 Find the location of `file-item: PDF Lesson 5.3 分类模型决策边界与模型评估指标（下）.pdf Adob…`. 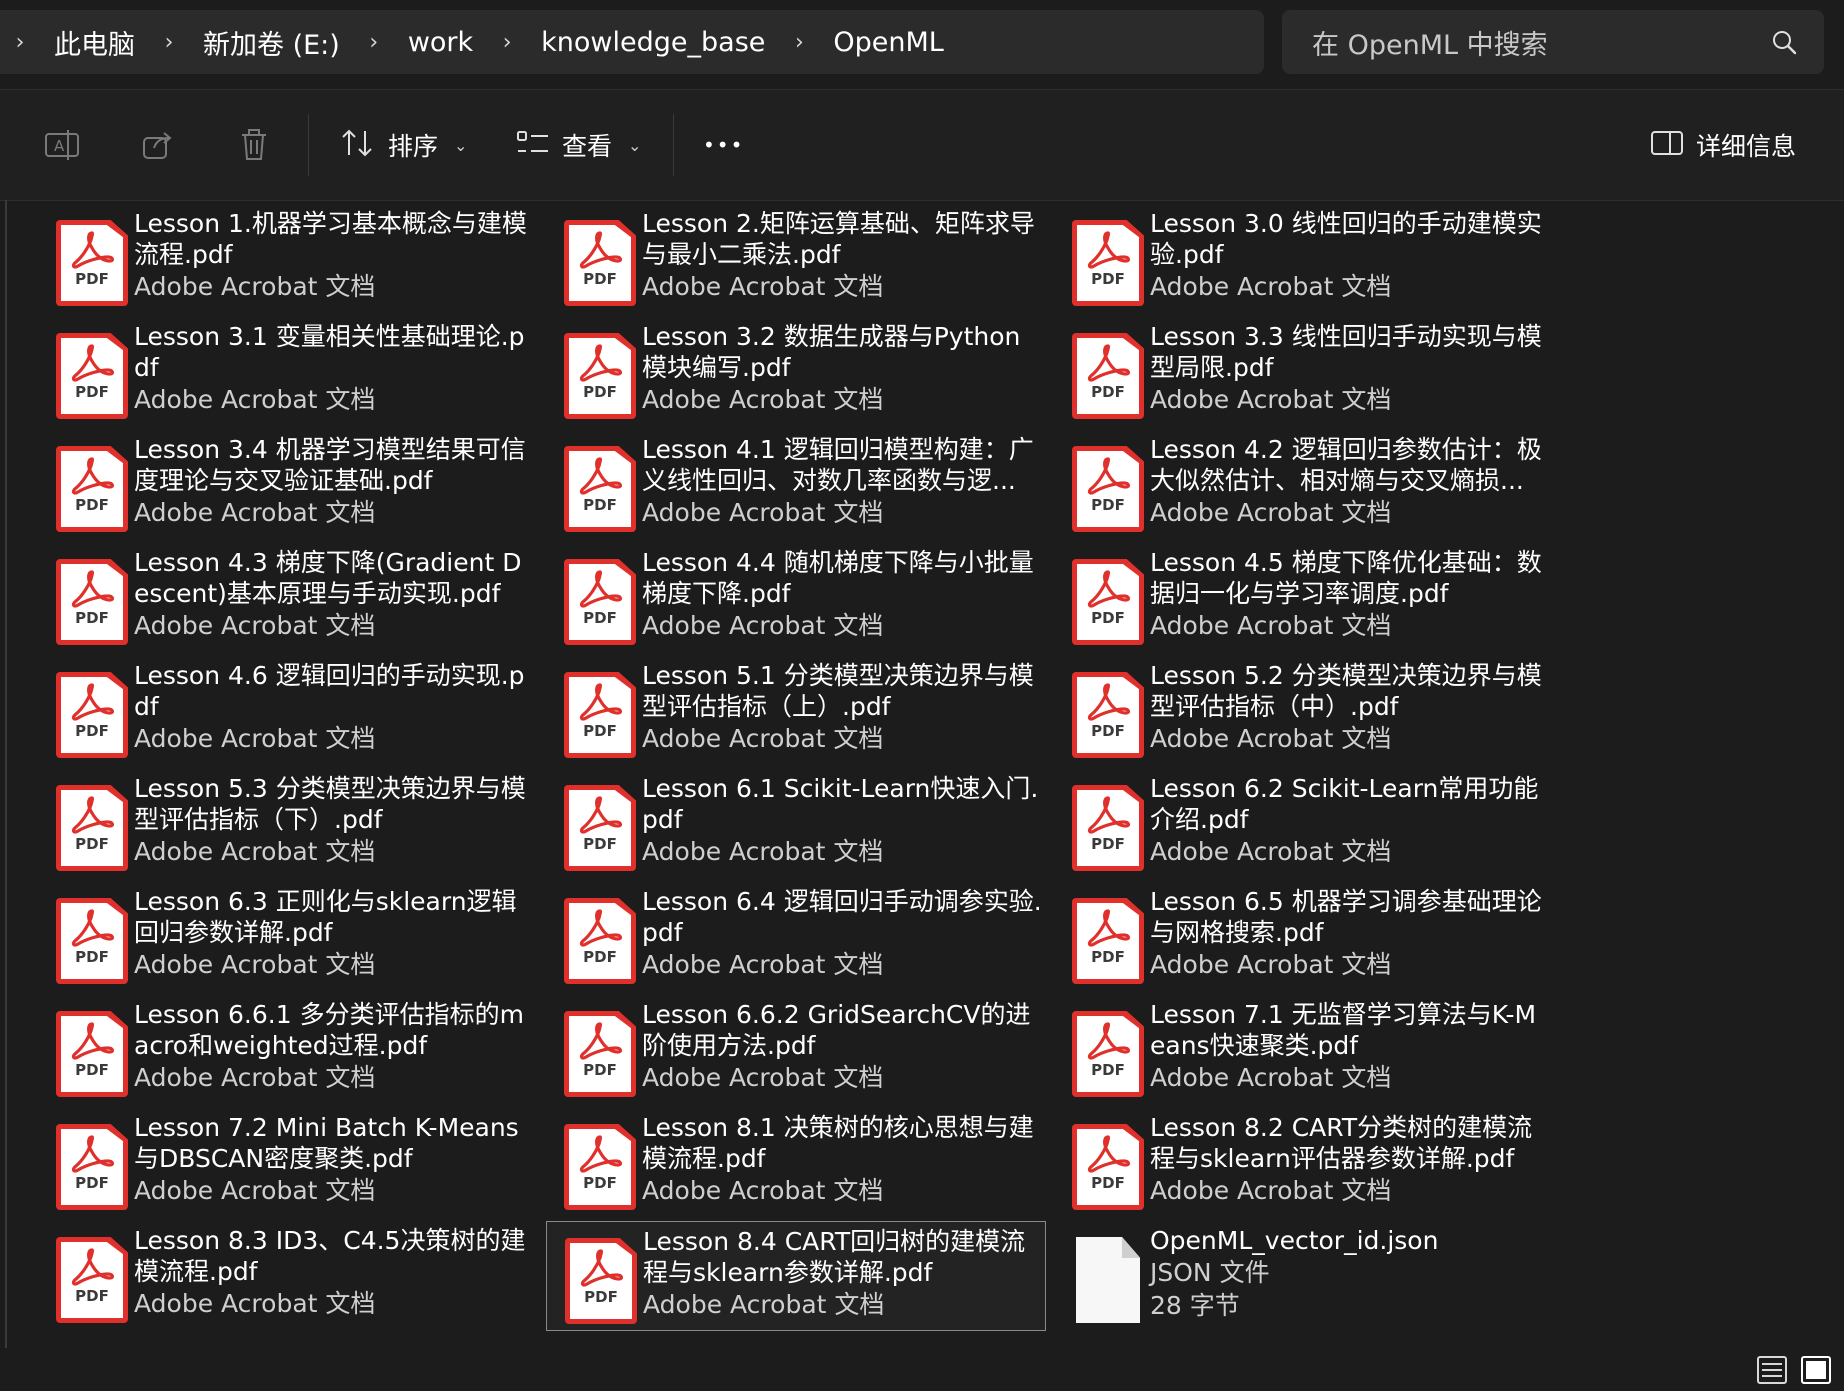

file-item: PDF Lesson 5.3 分类模型决策边界与模型评估指标（下）.pdf Adob… is located at coordinates (288, 824).